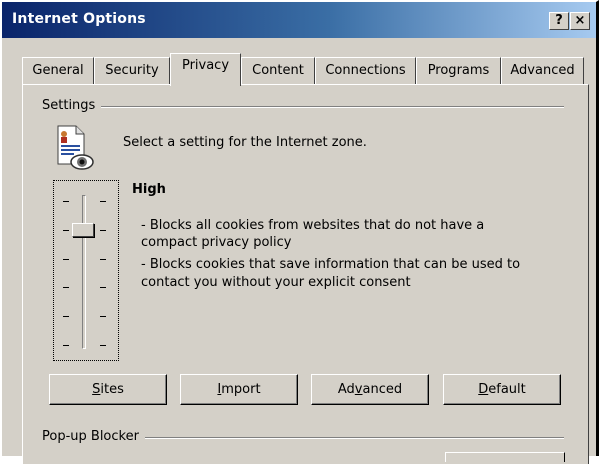 The height and width of the screenshot is (464, 599). What do you see at coordinates (216, 242) in the screenshot?
I see `level-desc-line-2: compact privacy policy` at bounding box center [216, 242].